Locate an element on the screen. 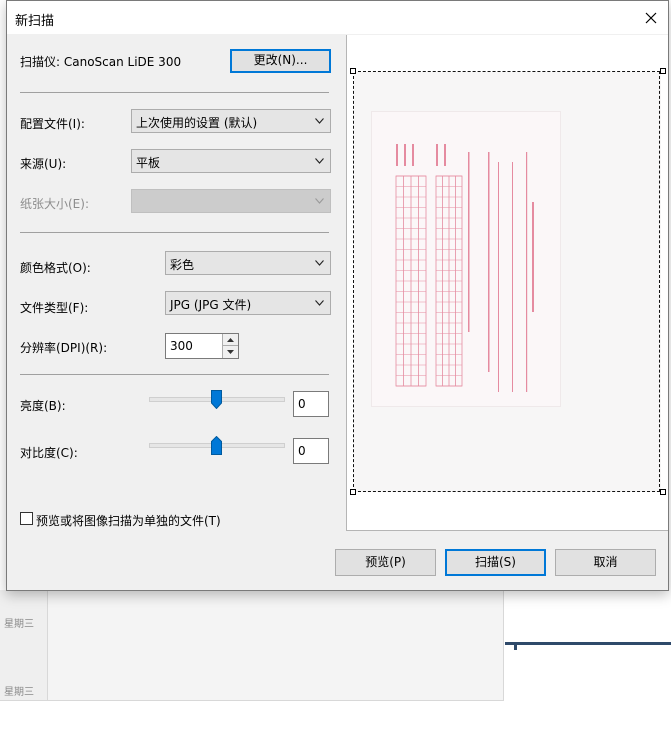 This screenshot has width=671, height=752. separate-files-label: 预览或将图像扫描为单独的文件(T) is located at coordinates (128, 520).